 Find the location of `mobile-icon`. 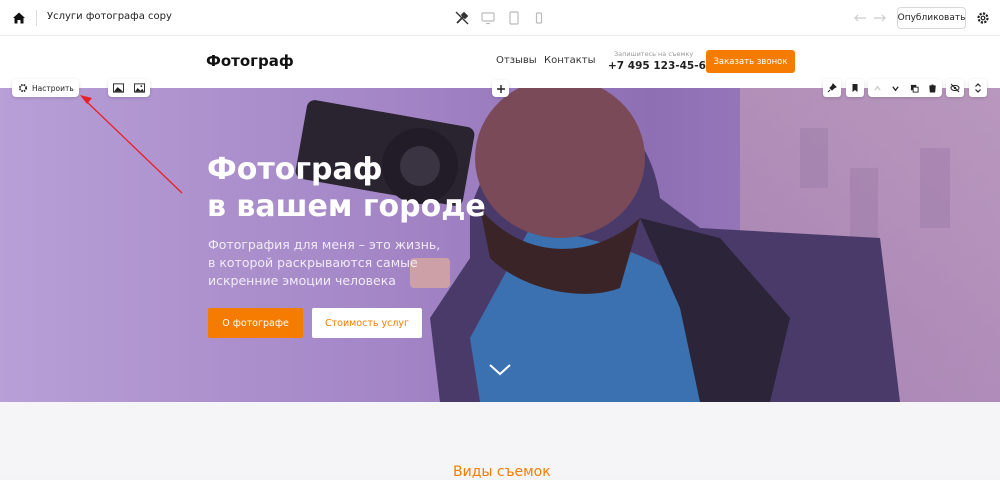

mobile-icon is located at coordinates (539, 18).